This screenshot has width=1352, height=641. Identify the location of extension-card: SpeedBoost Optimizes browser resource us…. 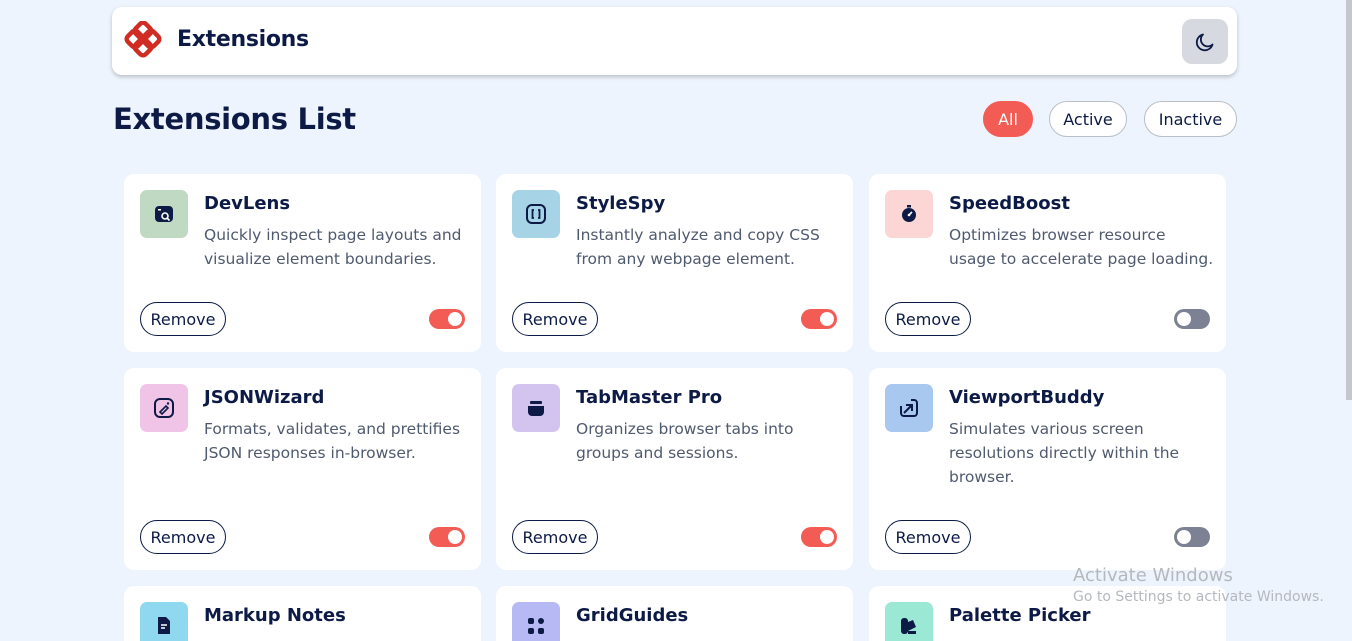
(1047, 263).